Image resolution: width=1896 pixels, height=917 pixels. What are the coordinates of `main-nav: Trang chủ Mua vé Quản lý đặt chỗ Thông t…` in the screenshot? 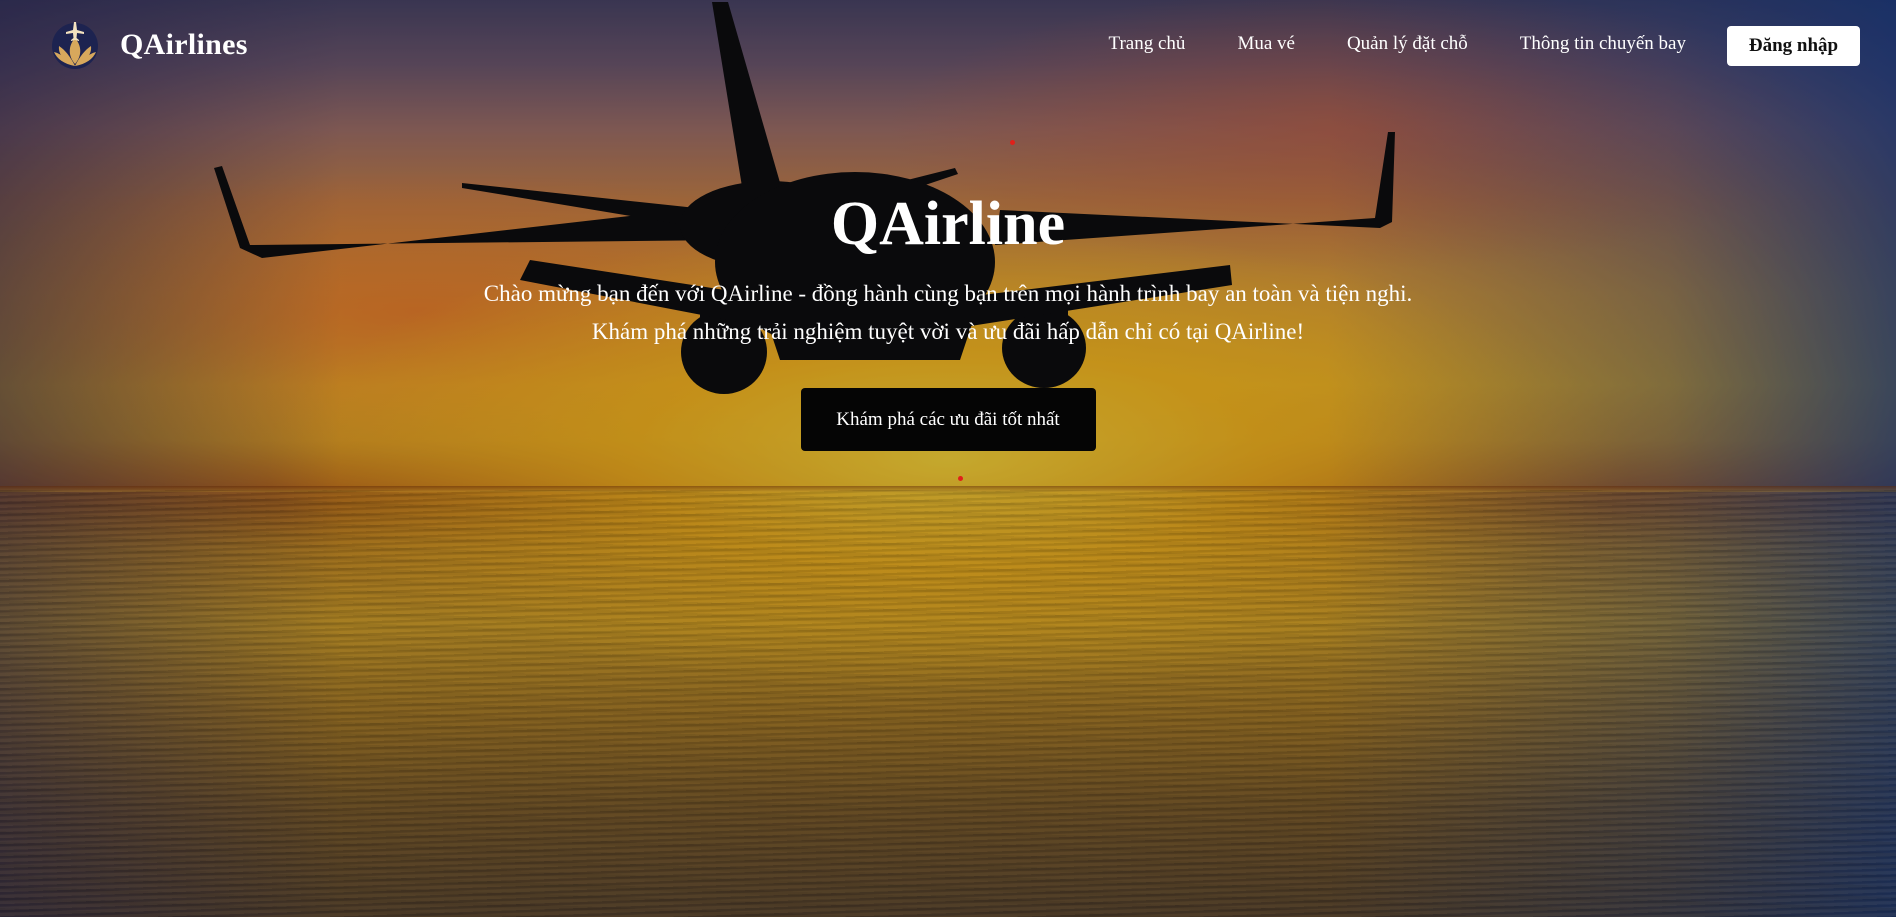 It's located at (1371, 44).